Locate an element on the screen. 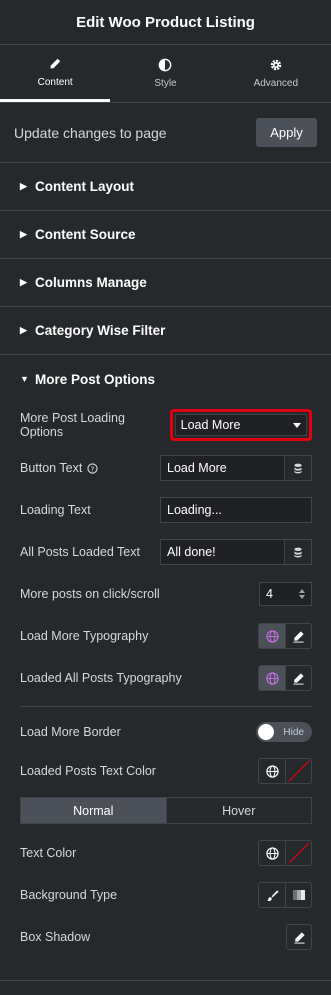 The height and width of the screenshot is (995, 331). control-lp-text-color: Loaded Posts Text Color is located at coordinates (166, 771).